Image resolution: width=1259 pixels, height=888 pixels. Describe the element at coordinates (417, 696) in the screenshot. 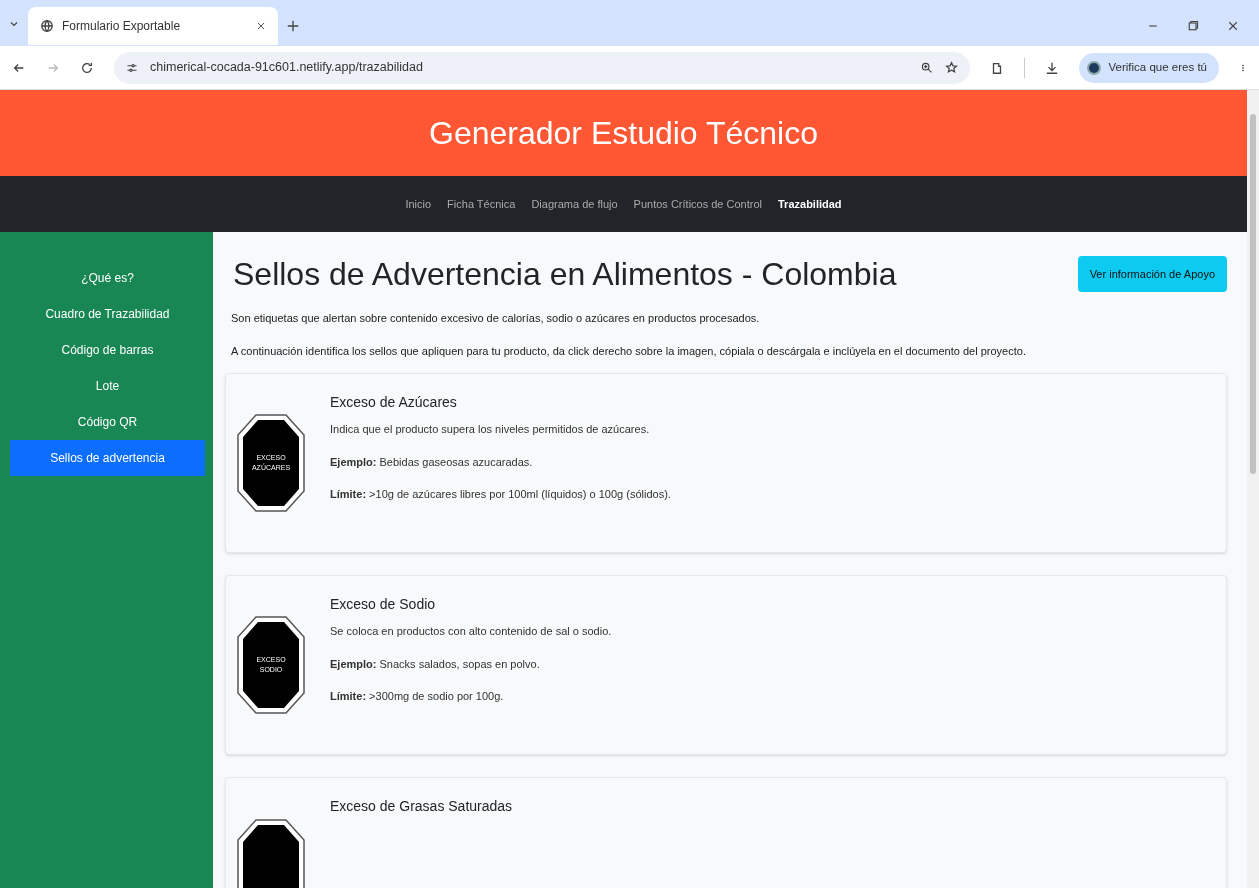

I see `card-limit: Límite: >300mg de sodio por 100g.` at that location.